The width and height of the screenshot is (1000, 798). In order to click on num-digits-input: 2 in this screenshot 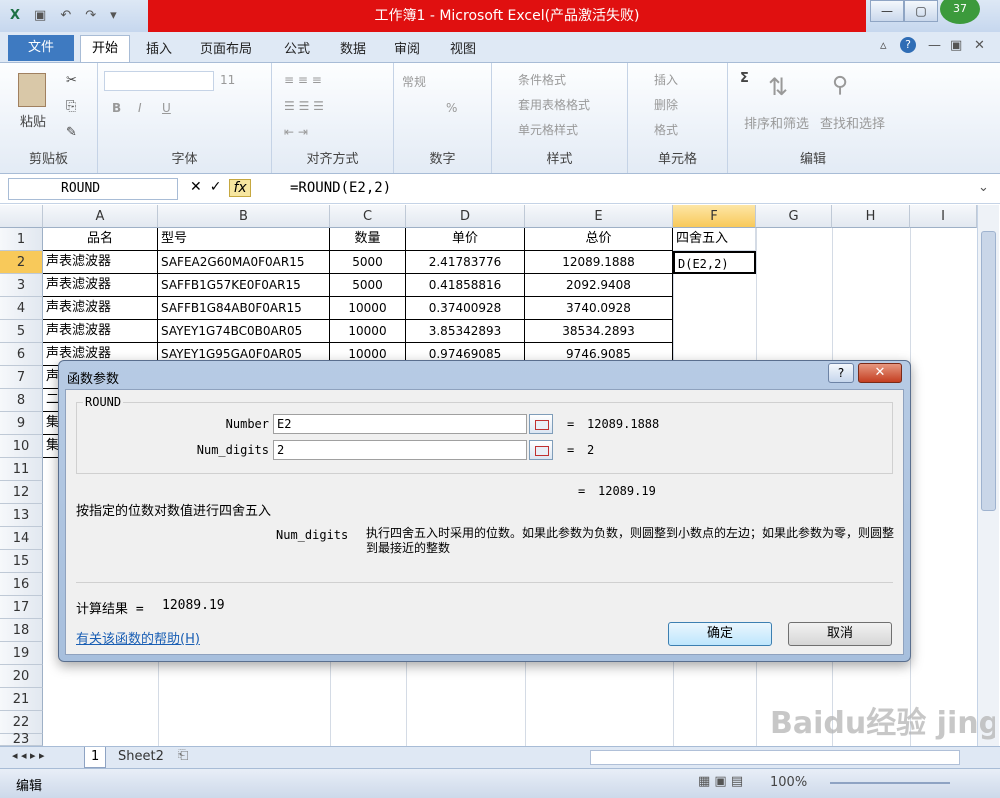, I will do `click(400, 450)`.